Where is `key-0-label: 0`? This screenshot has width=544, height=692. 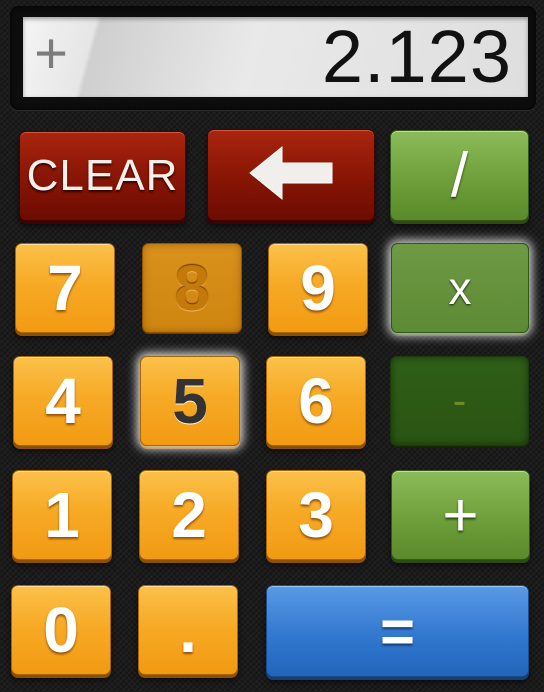 key-0-label: 0 is located at coordinates (61, 630).